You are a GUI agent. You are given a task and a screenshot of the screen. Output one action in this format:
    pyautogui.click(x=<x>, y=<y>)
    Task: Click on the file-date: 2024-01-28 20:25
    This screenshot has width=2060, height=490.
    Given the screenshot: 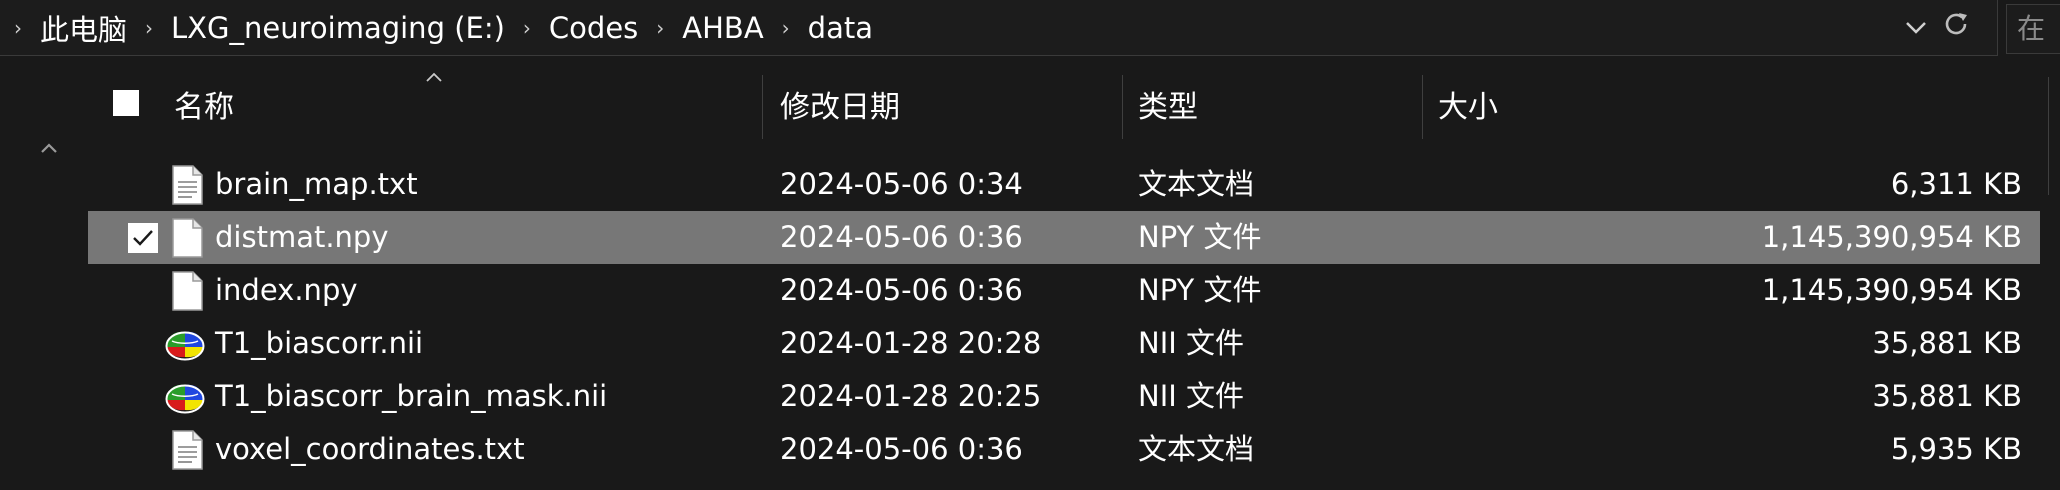 What is the action you would take?
    pyautogui.click(x=911, y=396)
    